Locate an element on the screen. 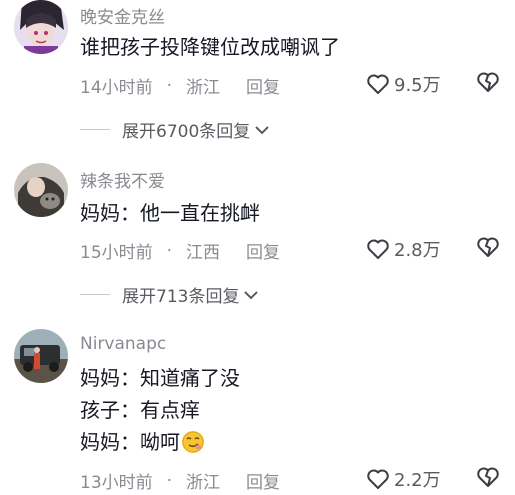  expand-replies-label: 展开6700条回复 is located at coordinates (186, 132).